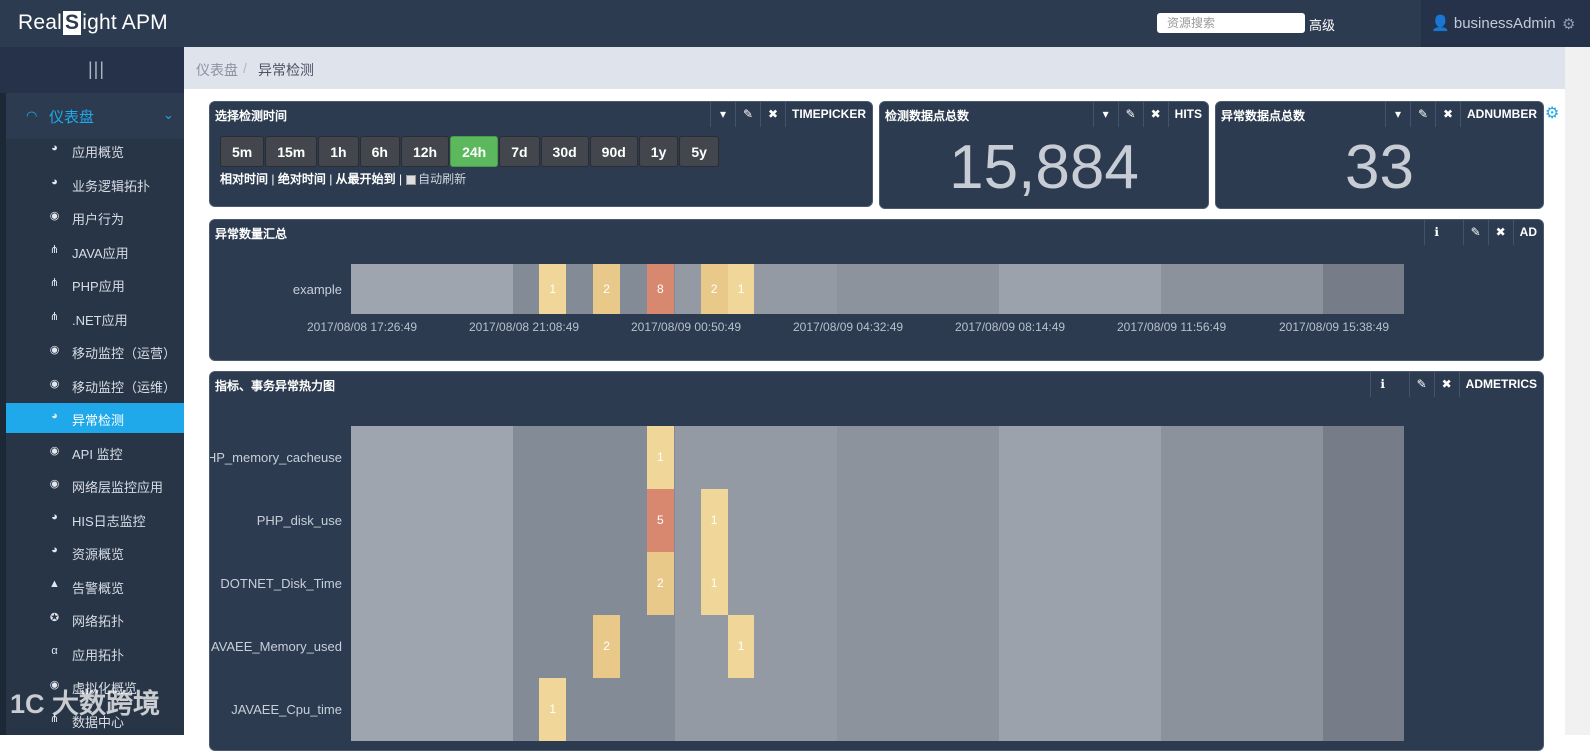  What do you see at coordinates (613, 151) in the screenshot?
I see `range-button: 90d` at bounding box center [613, 151].